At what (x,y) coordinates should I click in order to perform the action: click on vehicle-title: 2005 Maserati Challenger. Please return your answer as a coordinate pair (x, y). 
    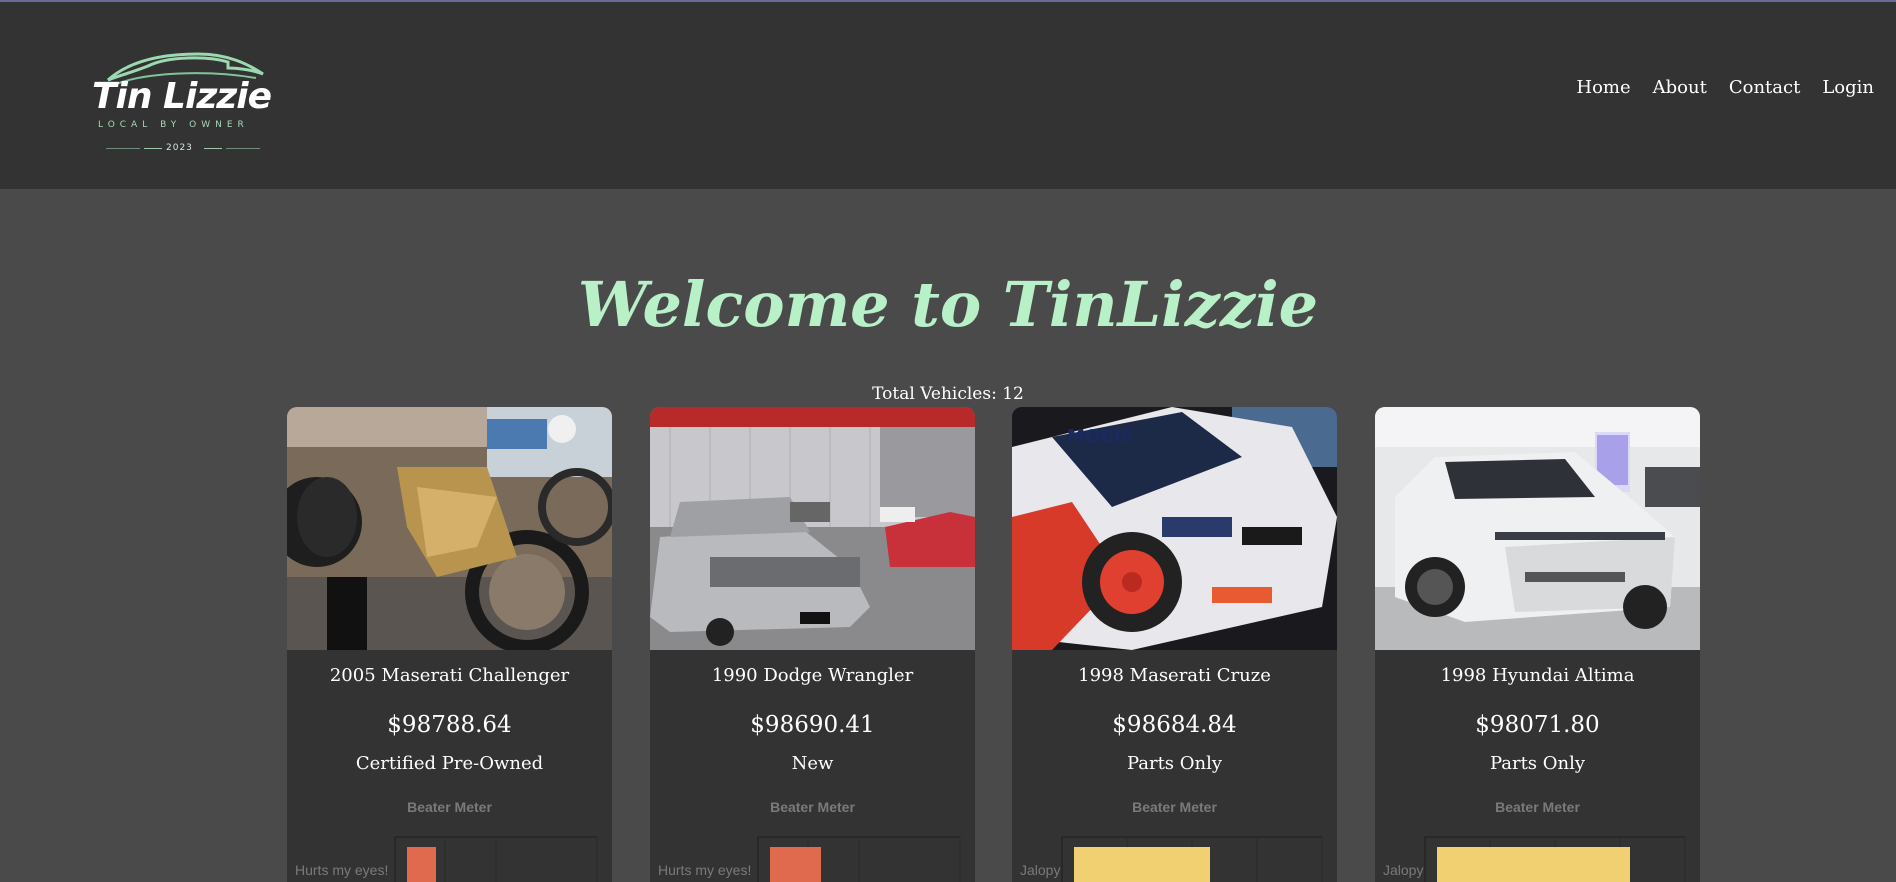
    Looking at the image, I should click on (449, 675).